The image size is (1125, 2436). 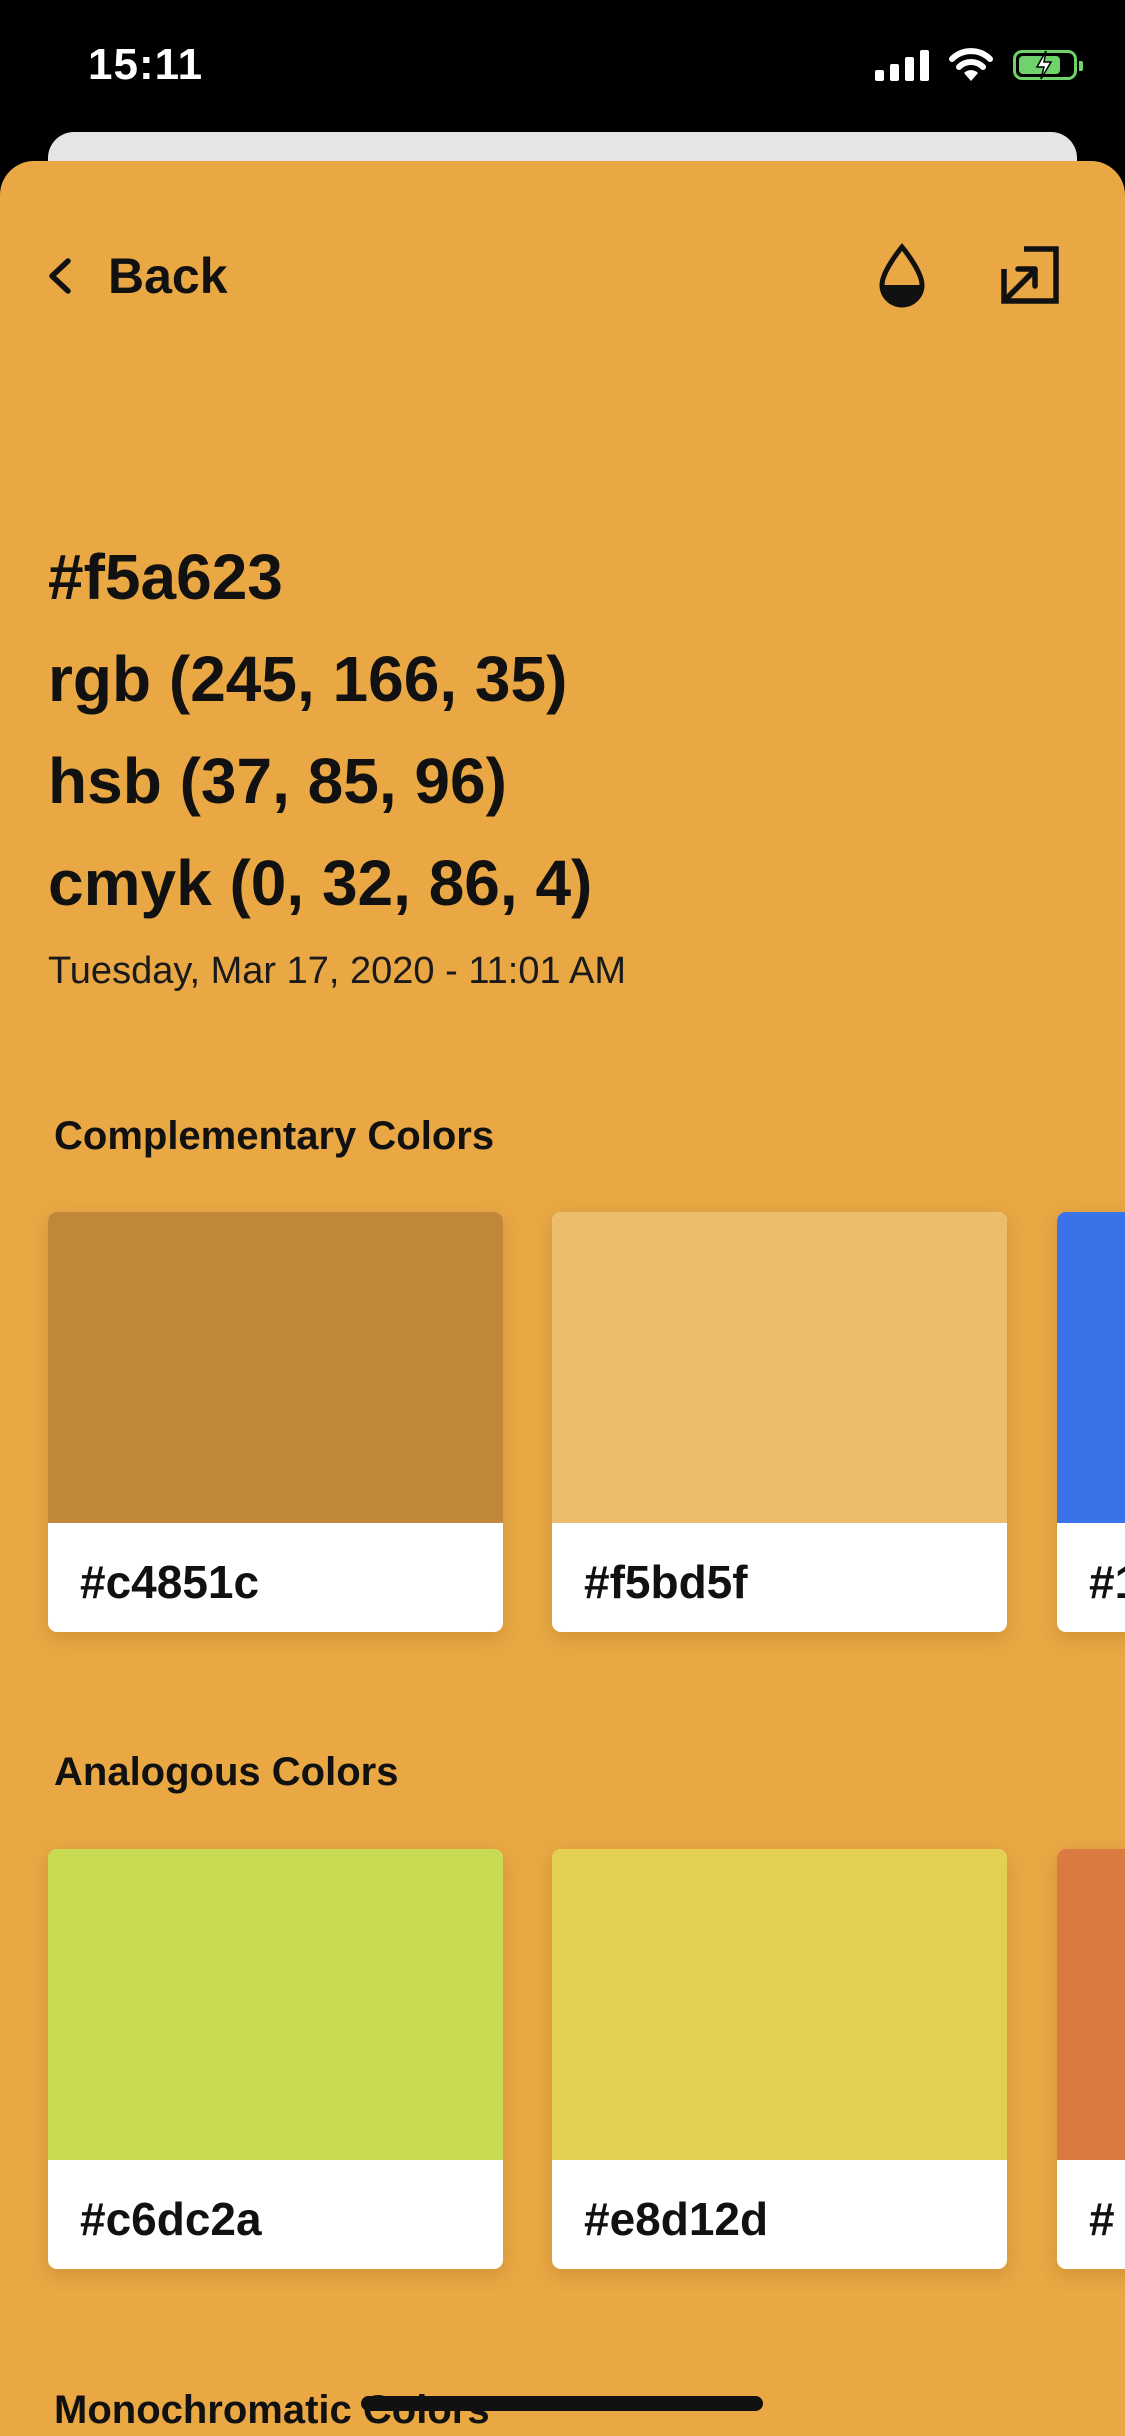 I want to click on status-icons, so click(x=979, y=65).